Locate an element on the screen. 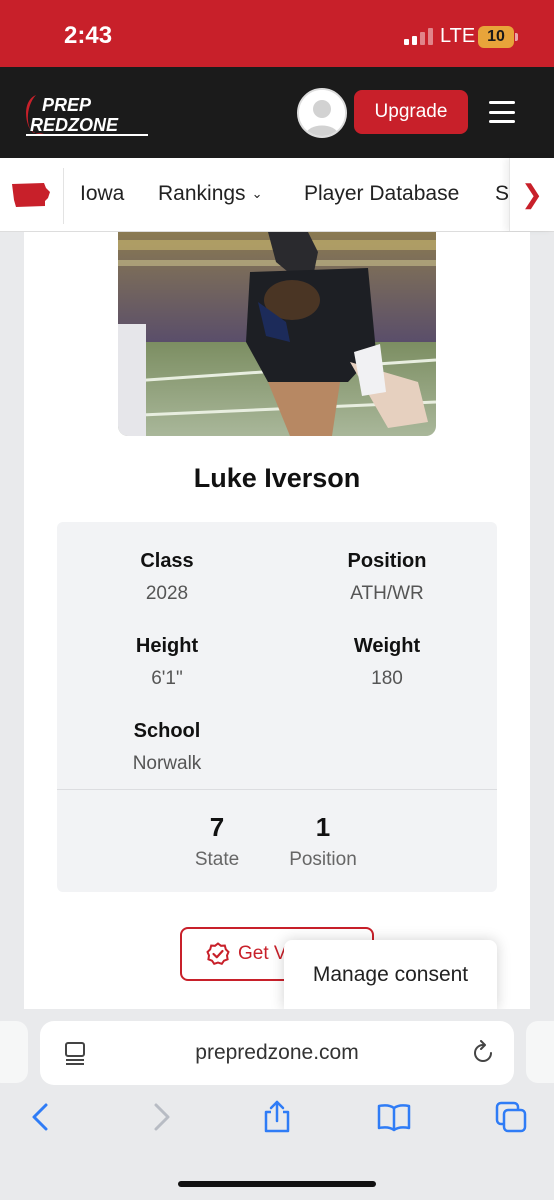  share-icon is located at coordinates (277, 1117).